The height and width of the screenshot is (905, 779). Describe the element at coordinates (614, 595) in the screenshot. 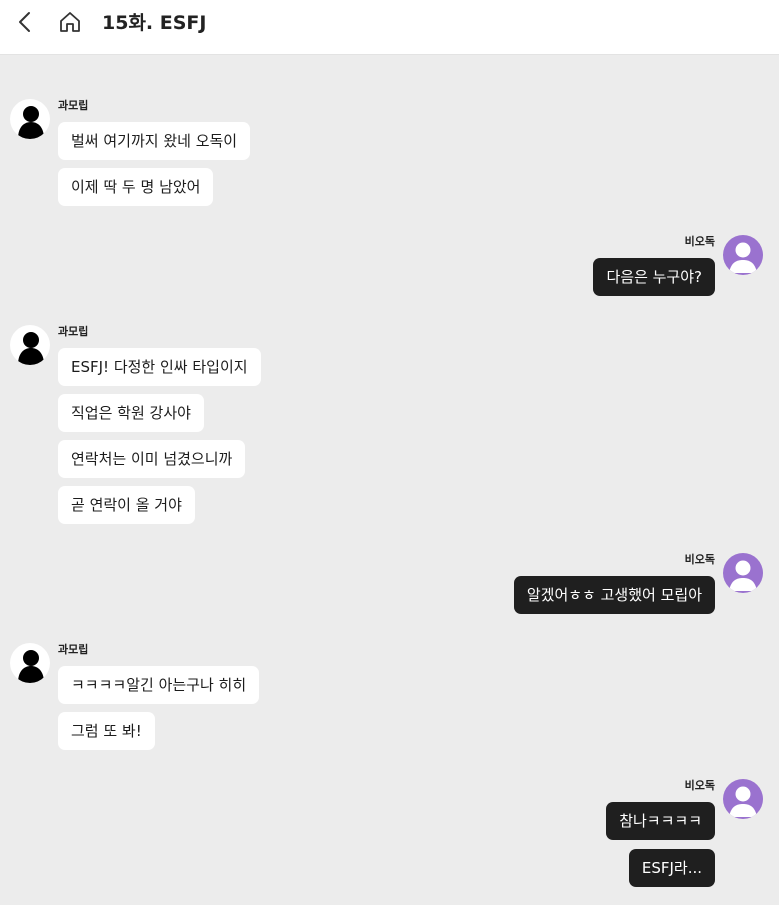

I see `message-bubble: 알겠어ㅎㅎ 고생했어 모립아` at that location.